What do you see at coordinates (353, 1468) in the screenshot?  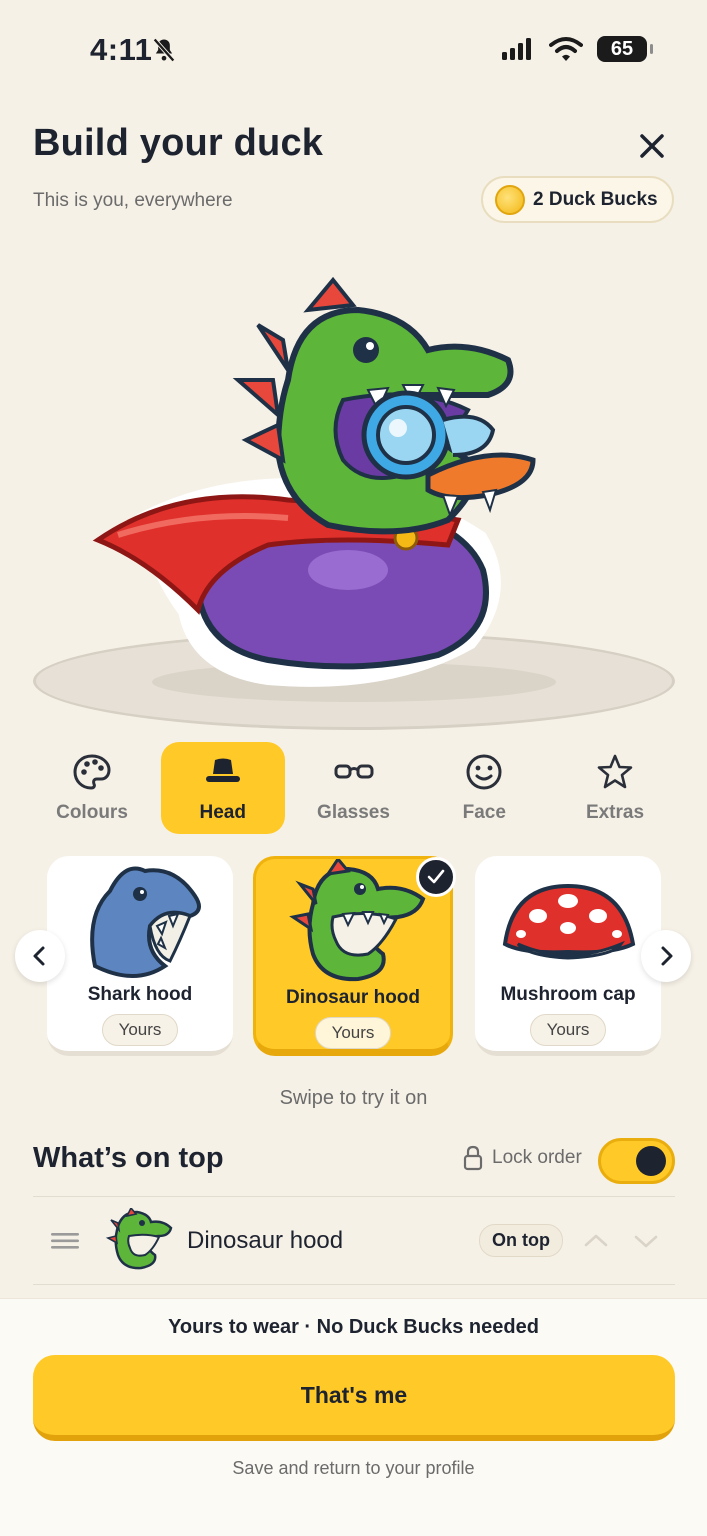 I see `cta-subtext: Save and return to your profile` at bounding box center [353, 1468].